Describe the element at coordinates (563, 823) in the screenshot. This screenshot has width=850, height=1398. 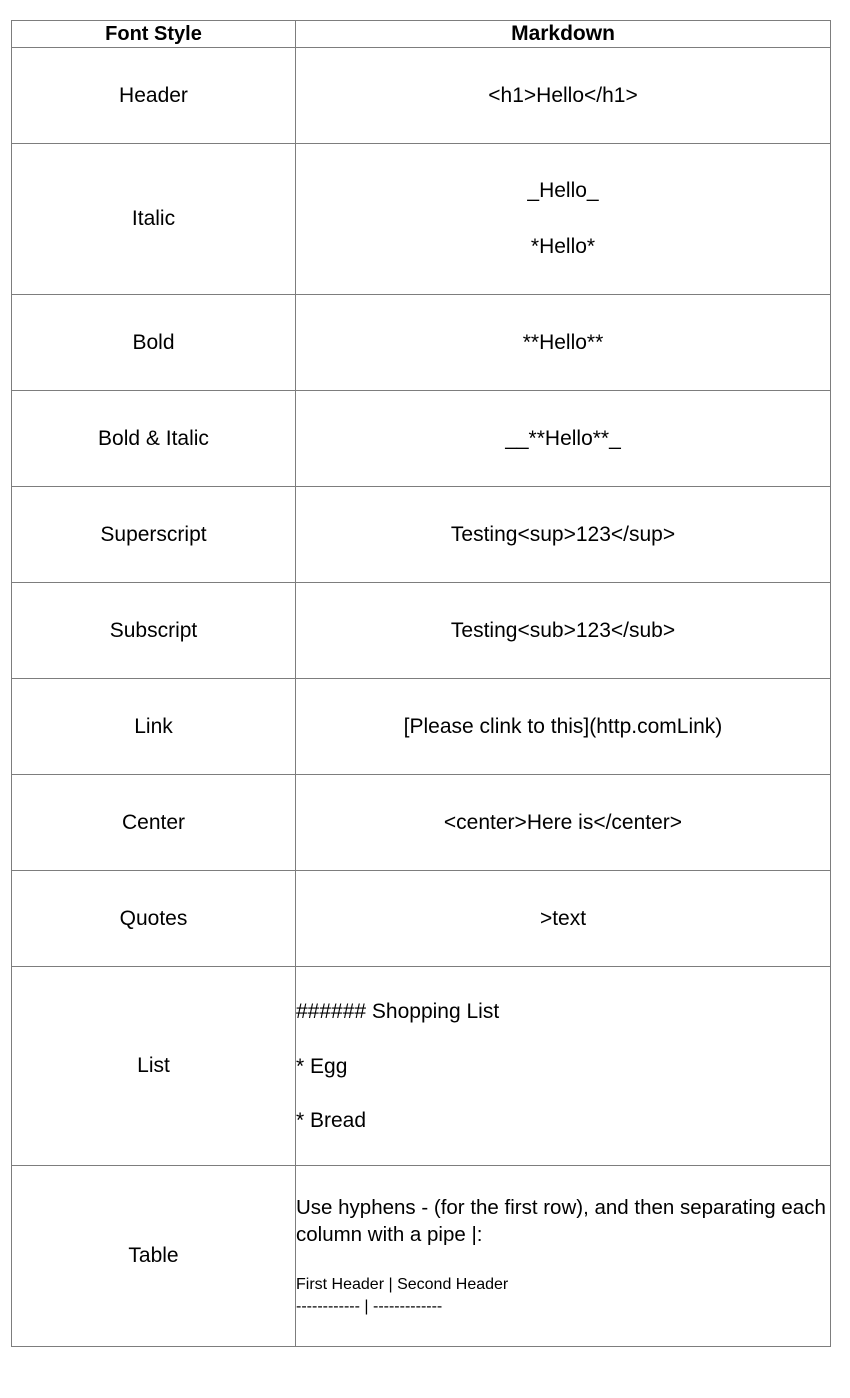
I see `row-value-center: <center>Here is</center>` at that location.